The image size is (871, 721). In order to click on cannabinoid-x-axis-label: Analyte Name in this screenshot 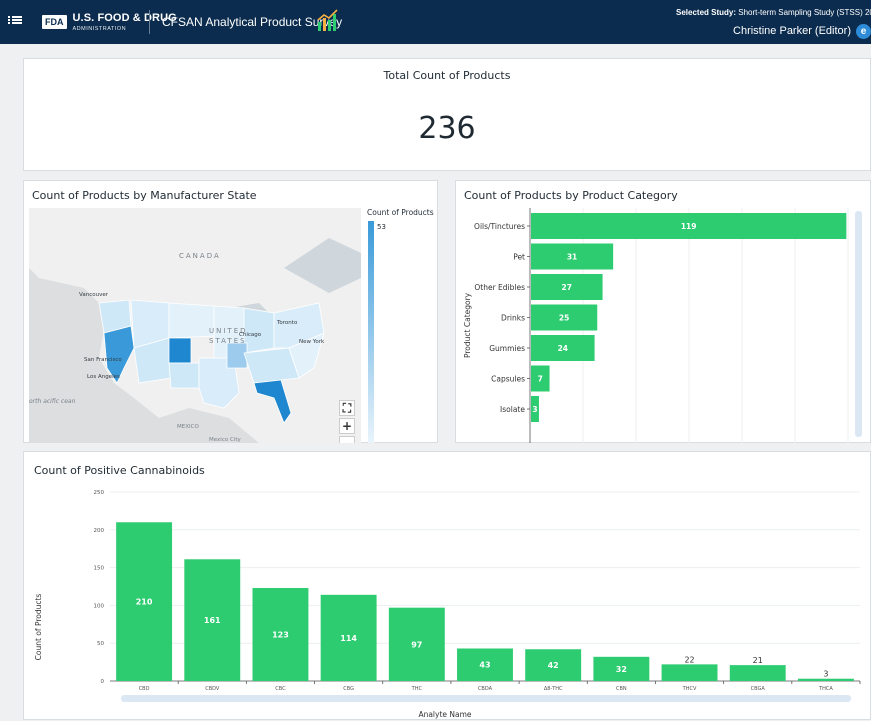, I will do `click(444, 714)`.